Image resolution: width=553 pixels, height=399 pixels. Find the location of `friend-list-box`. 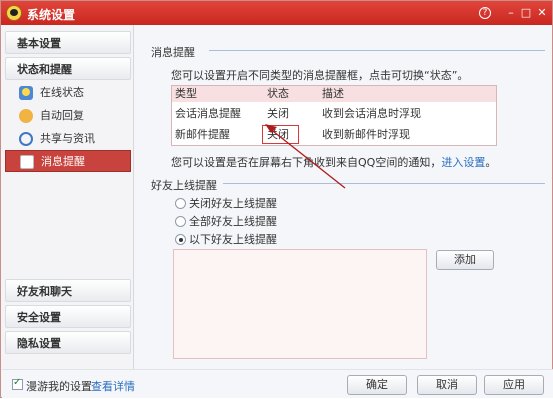

friend-list-box is located at coordinates (300, 304).